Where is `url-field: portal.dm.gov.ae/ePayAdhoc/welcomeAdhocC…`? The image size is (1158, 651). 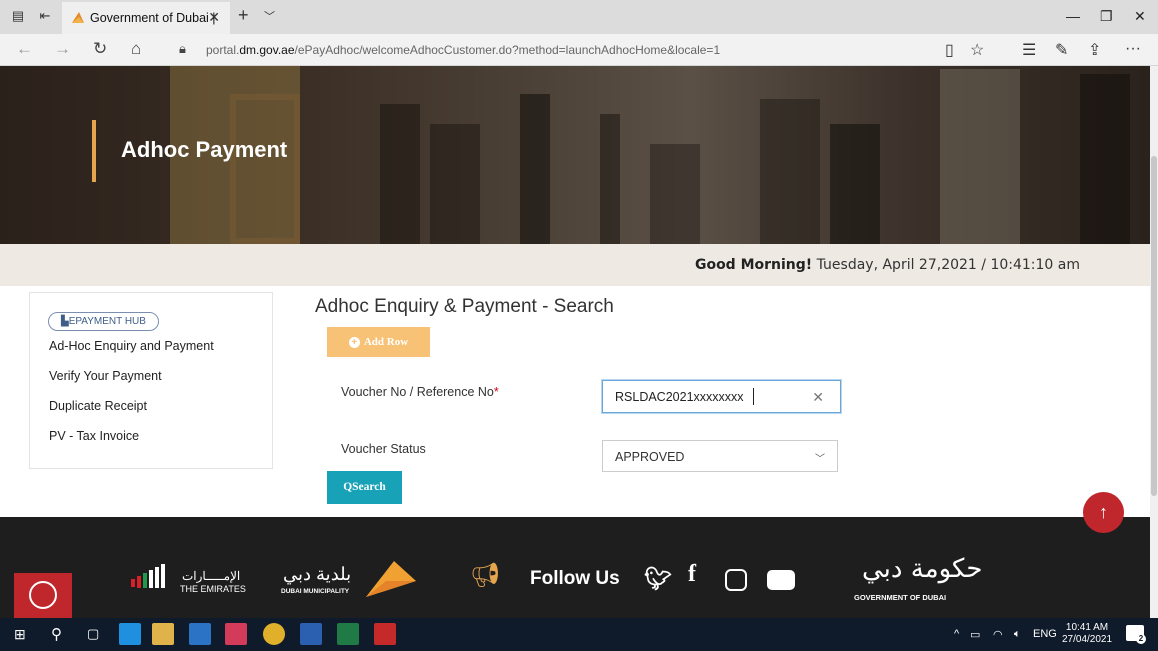 url-field: portal.dm.gov.ae/ePayAdhoc/welcomeAdhocC… is located at coordinates (463, 50).